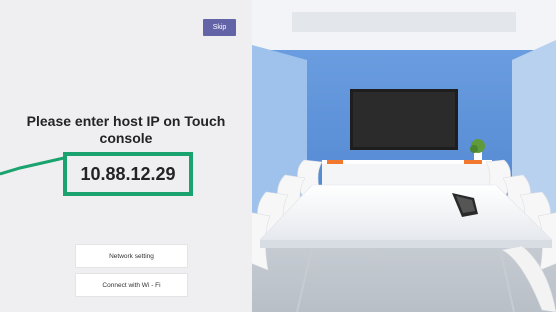 This screenshot has height=312, width=556. What do you see at coordinates (131, 285) in the screenshot?
I see `connect-wifi-button: Connect with Wi - Fi` at bounding box center [131, 285].